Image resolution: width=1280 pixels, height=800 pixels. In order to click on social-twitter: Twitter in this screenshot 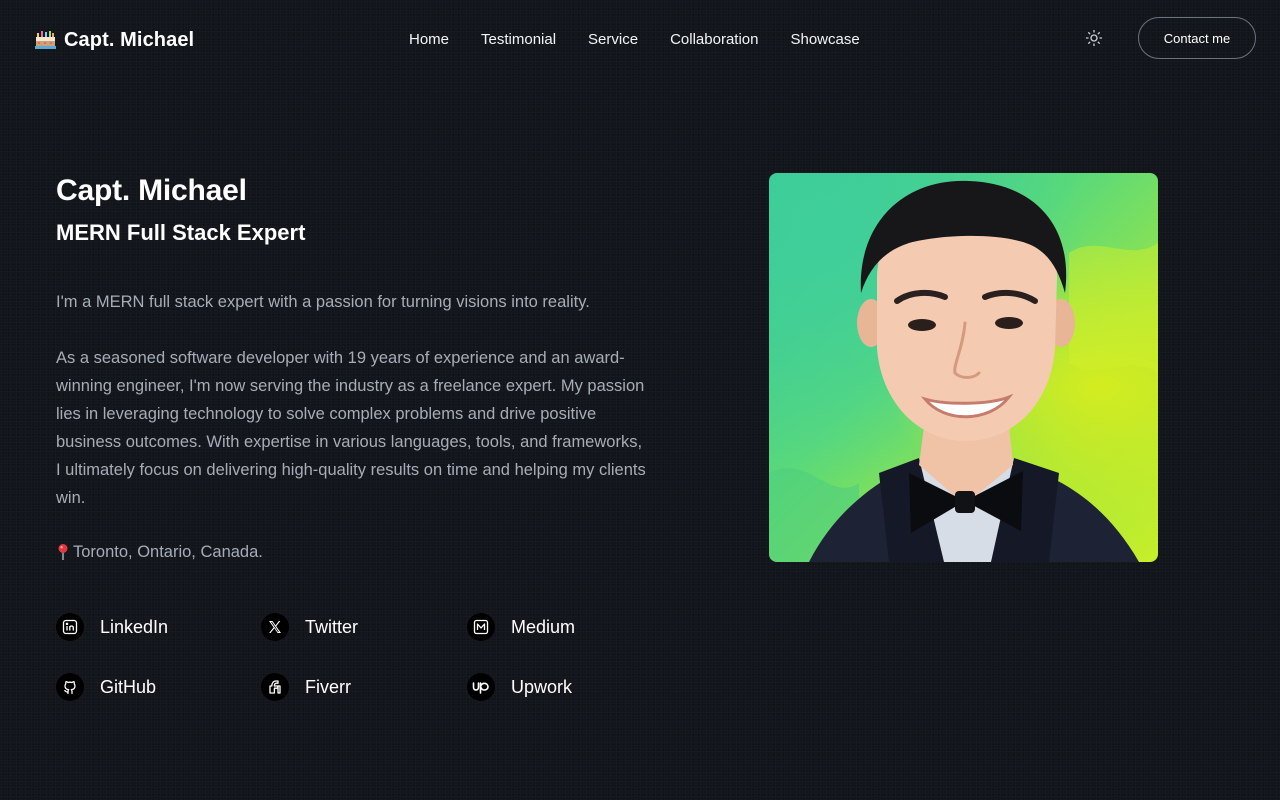, I will do `click(364, 627)`.